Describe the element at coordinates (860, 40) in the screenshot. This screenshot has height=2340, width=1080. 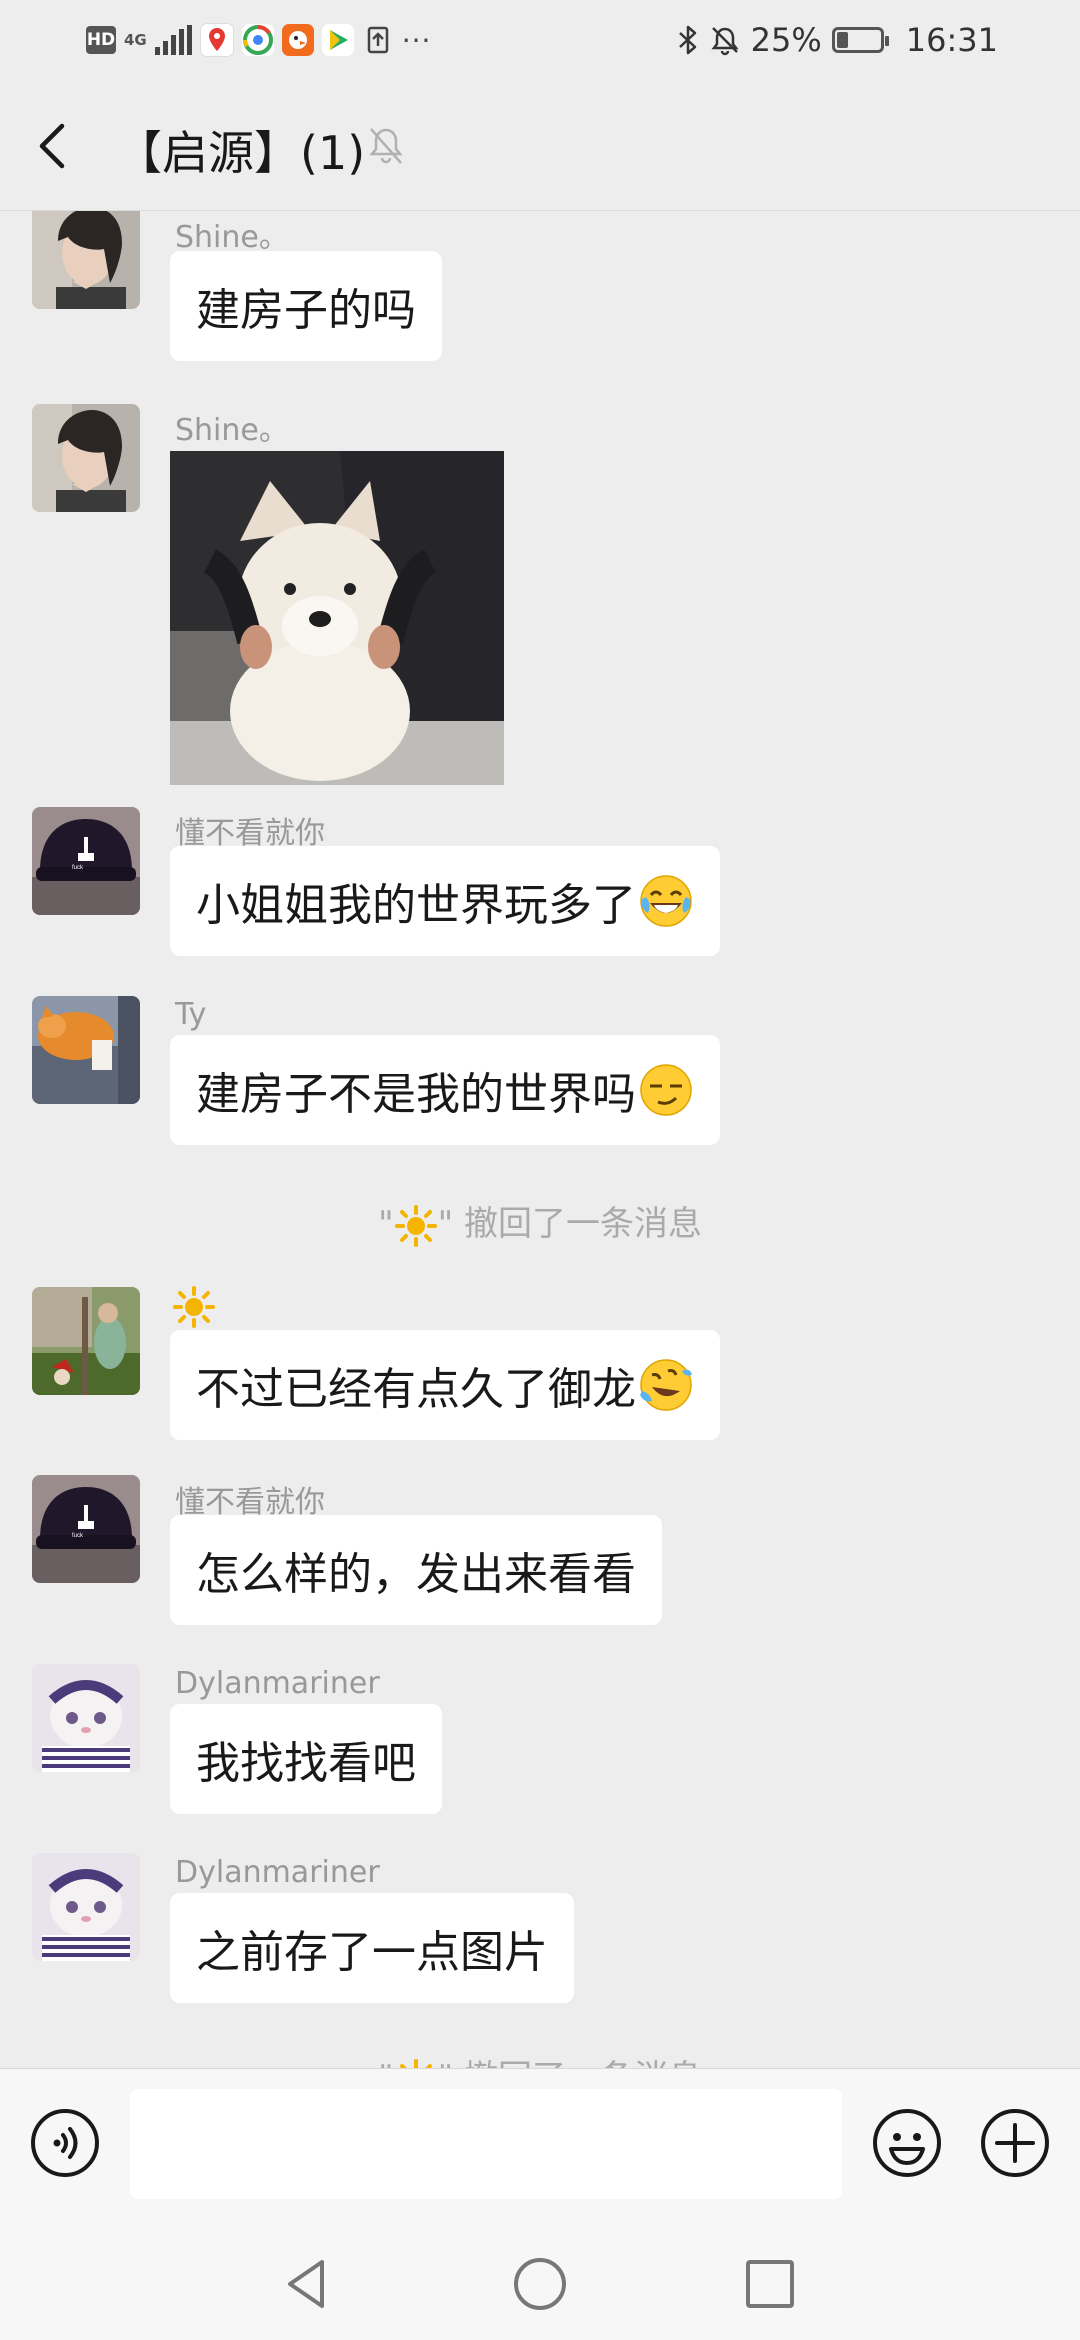
I see `battery-icon` at that location.